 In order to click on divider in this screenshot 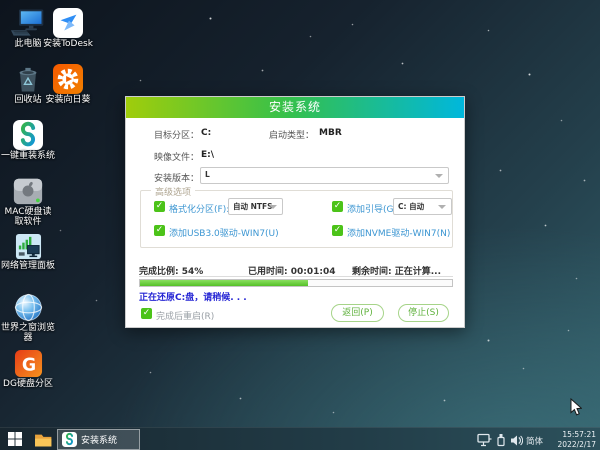, I will do `click(296, 276)`.